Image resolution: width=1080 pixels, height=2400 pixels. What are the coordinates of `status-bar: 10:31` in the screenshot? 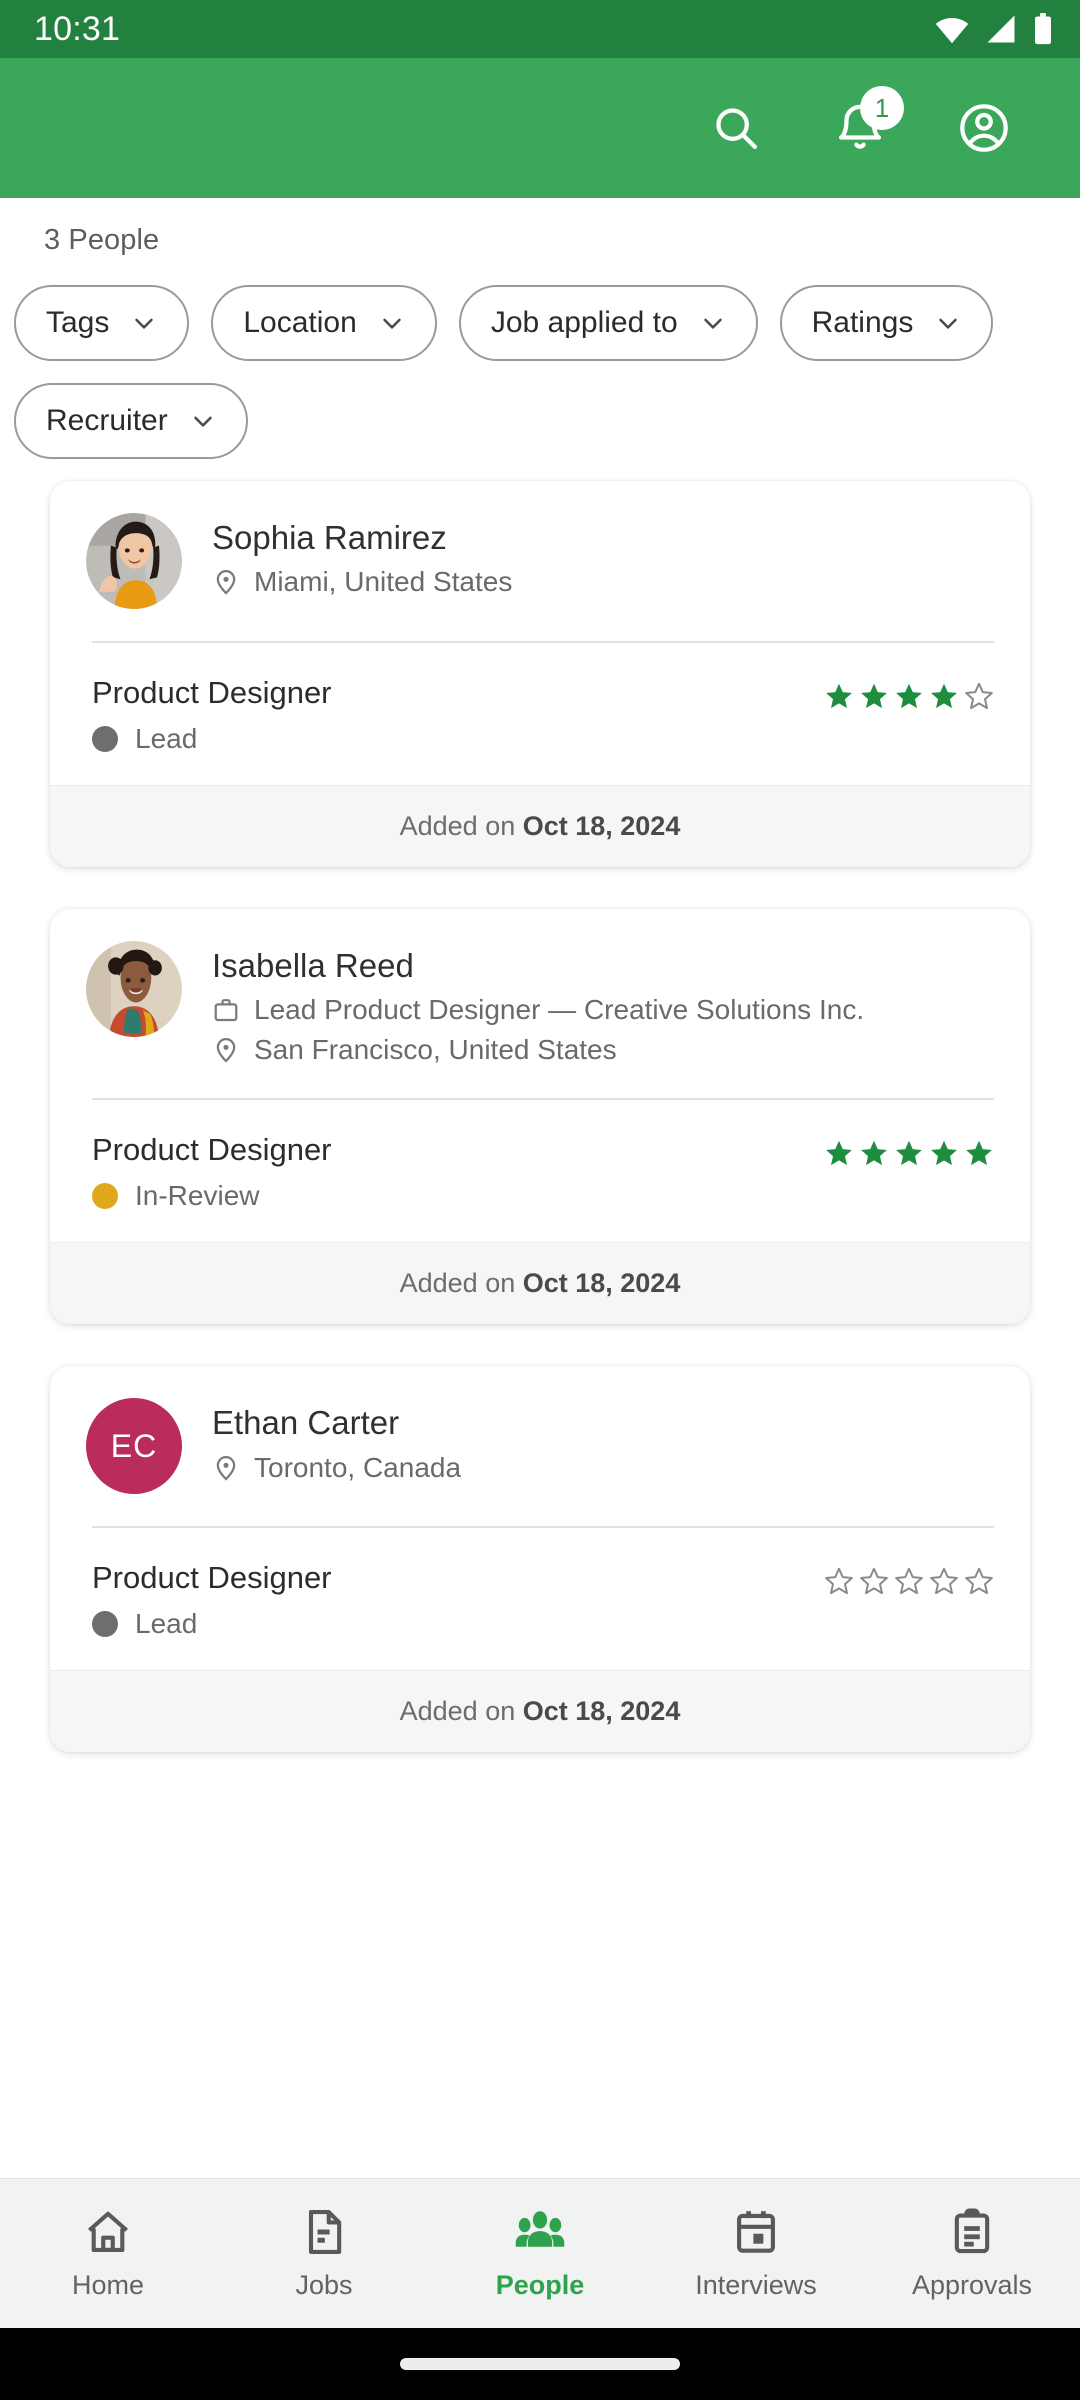 It's located at (540, 29).